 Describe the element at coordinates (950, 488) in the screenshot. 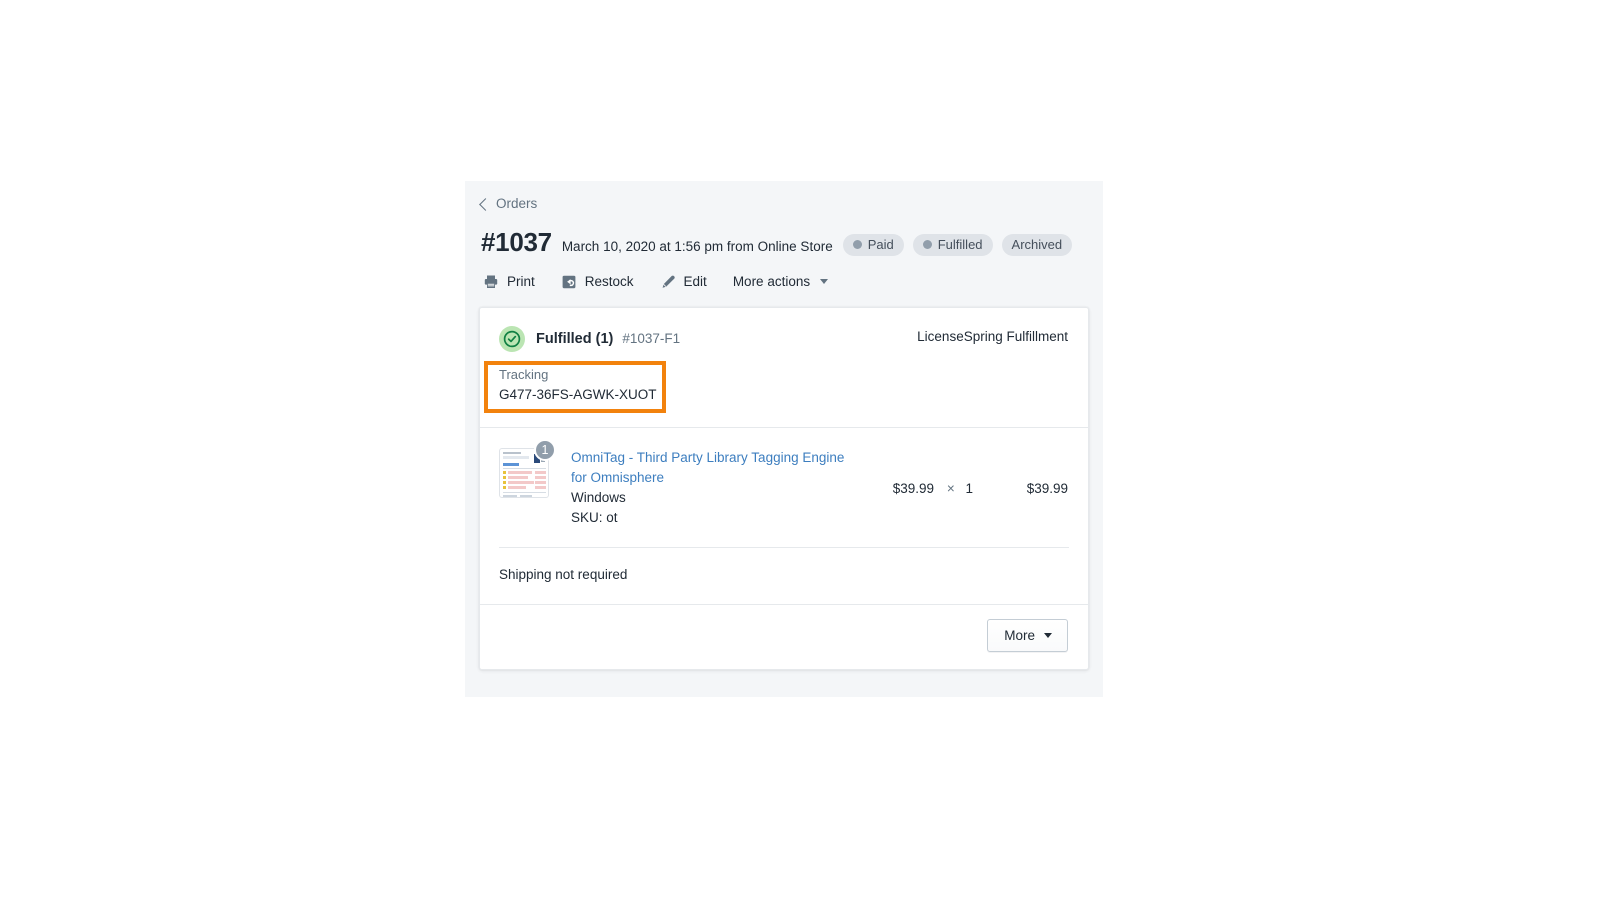

I see `multiply-symbol: ×` at that location.